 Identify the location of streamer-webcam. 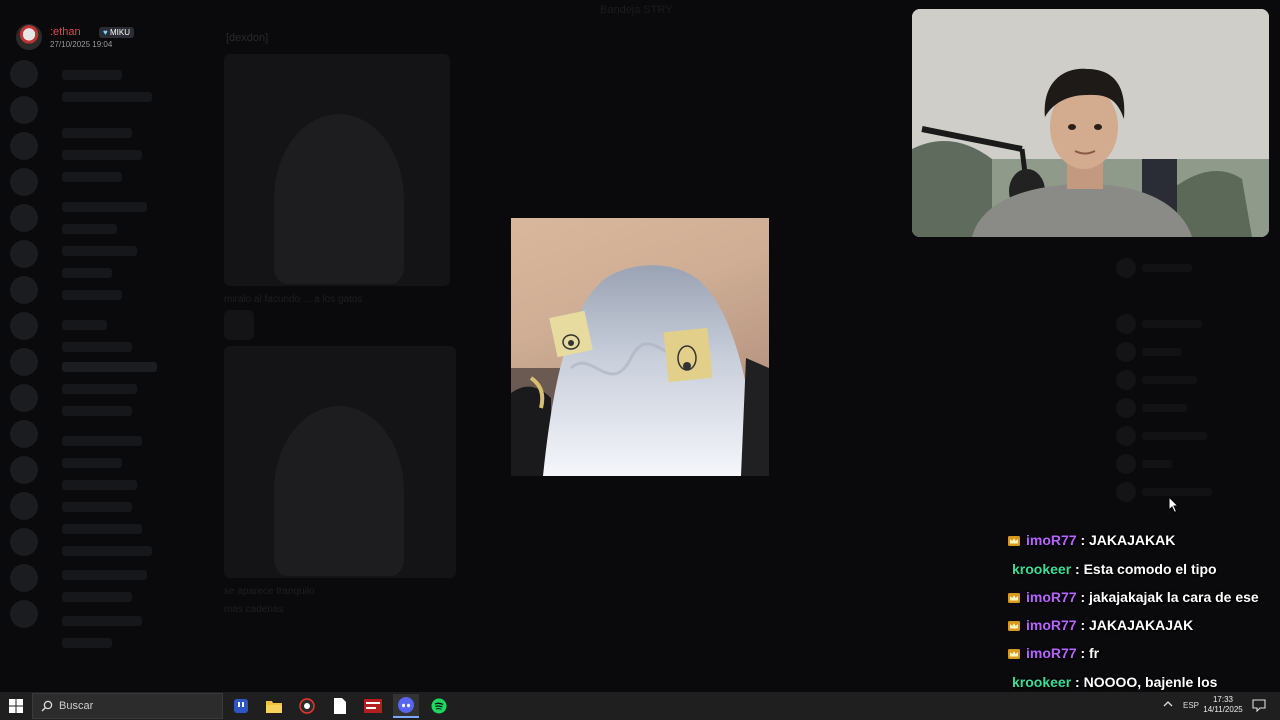
(1090, 123).